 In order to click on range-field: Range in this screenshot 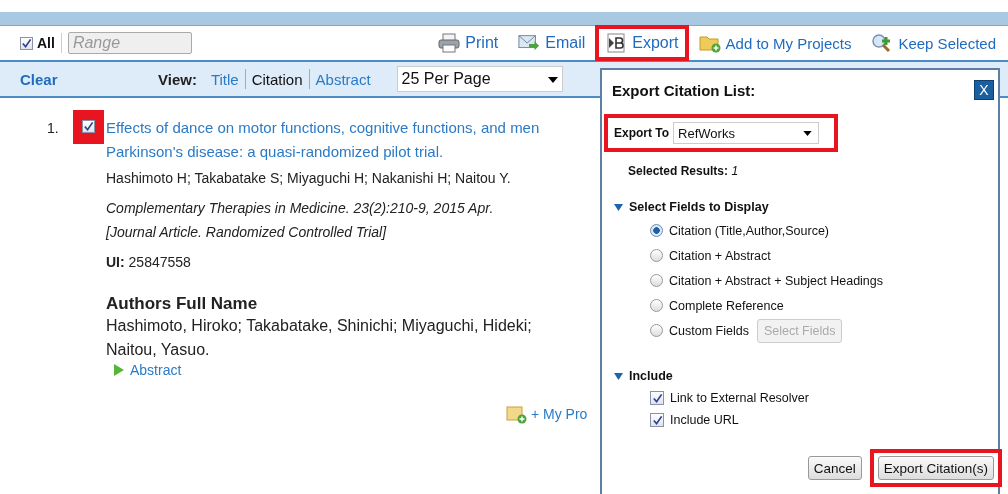, I will do `click(129, 43)`.